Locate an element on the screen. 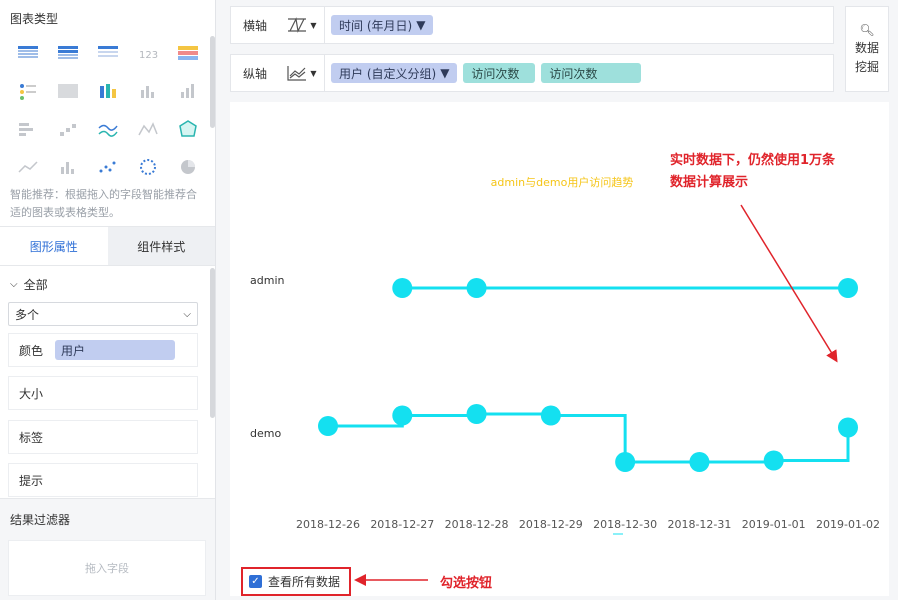 This screenshot has width=898, height=600. filter-drop-zone: 拖入字段 is located at coordinates (107, 568).